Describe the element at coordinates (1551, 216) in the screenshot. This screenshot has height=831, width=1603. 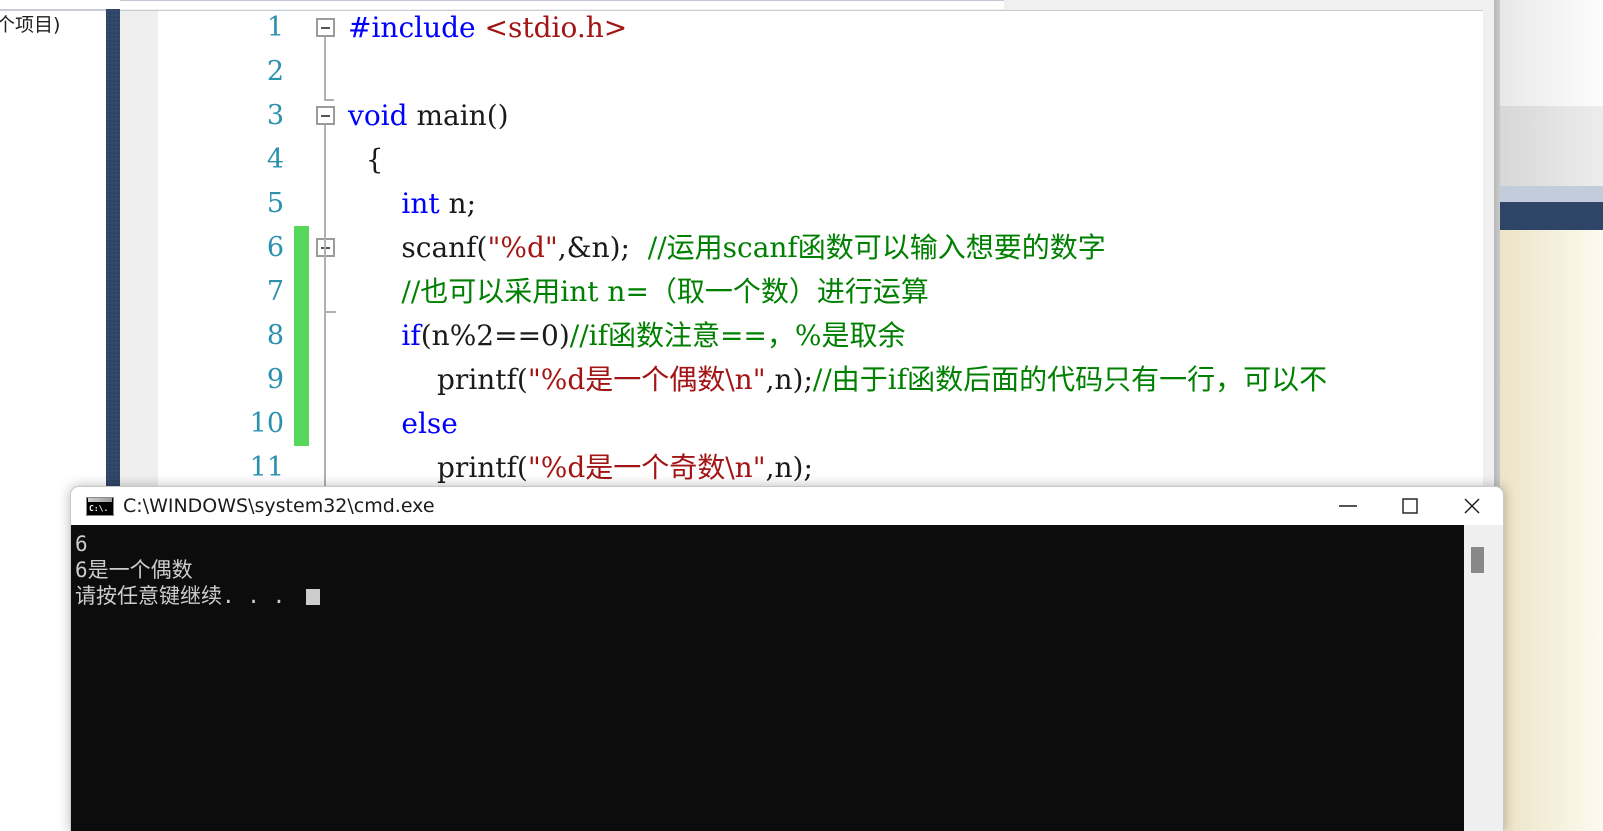
I see `background-strip-navy` at that location.